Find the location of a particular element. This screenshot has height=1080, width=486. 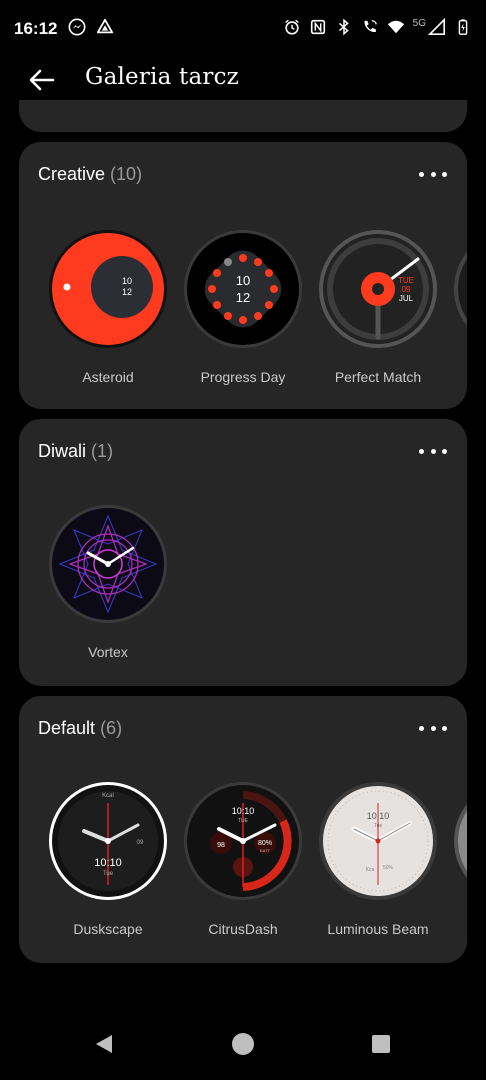

system-nav-bar is located at coordinates (243, 1047).